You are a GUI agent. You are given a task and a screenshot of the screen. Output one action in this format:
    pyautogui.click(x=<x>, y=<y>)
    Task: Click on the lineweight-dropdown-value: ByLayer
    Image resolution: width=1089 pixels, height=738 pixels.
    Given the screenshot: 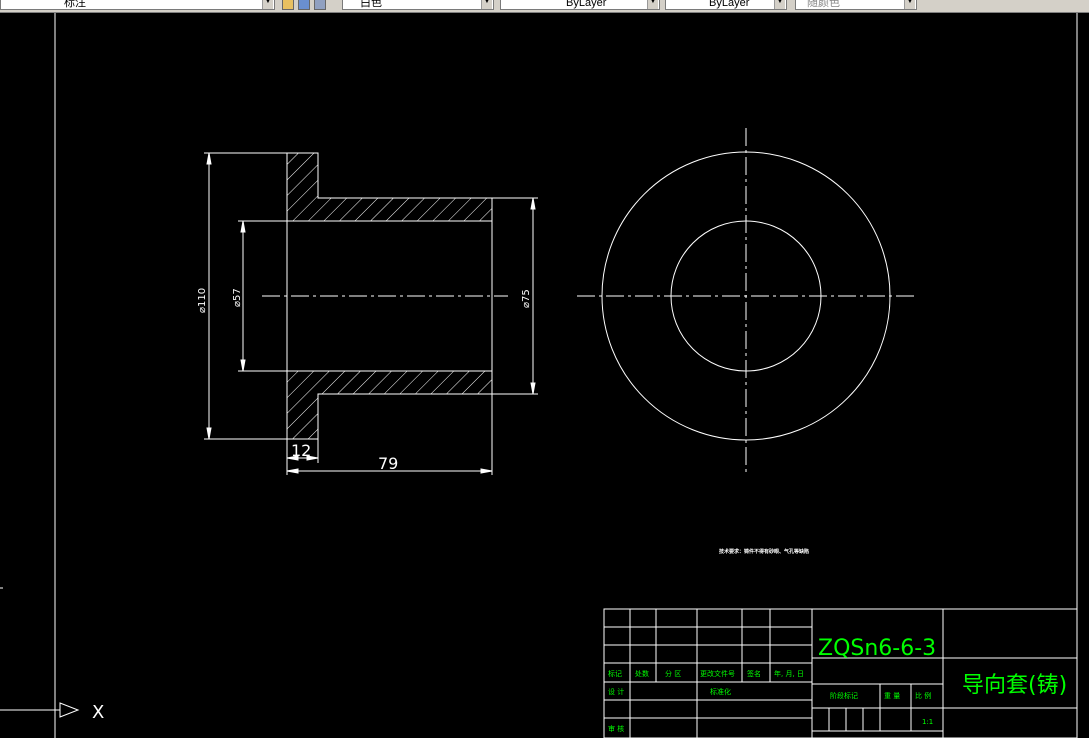 What is the action you would take?
    pyautogui.click(x=729, y=4)
    